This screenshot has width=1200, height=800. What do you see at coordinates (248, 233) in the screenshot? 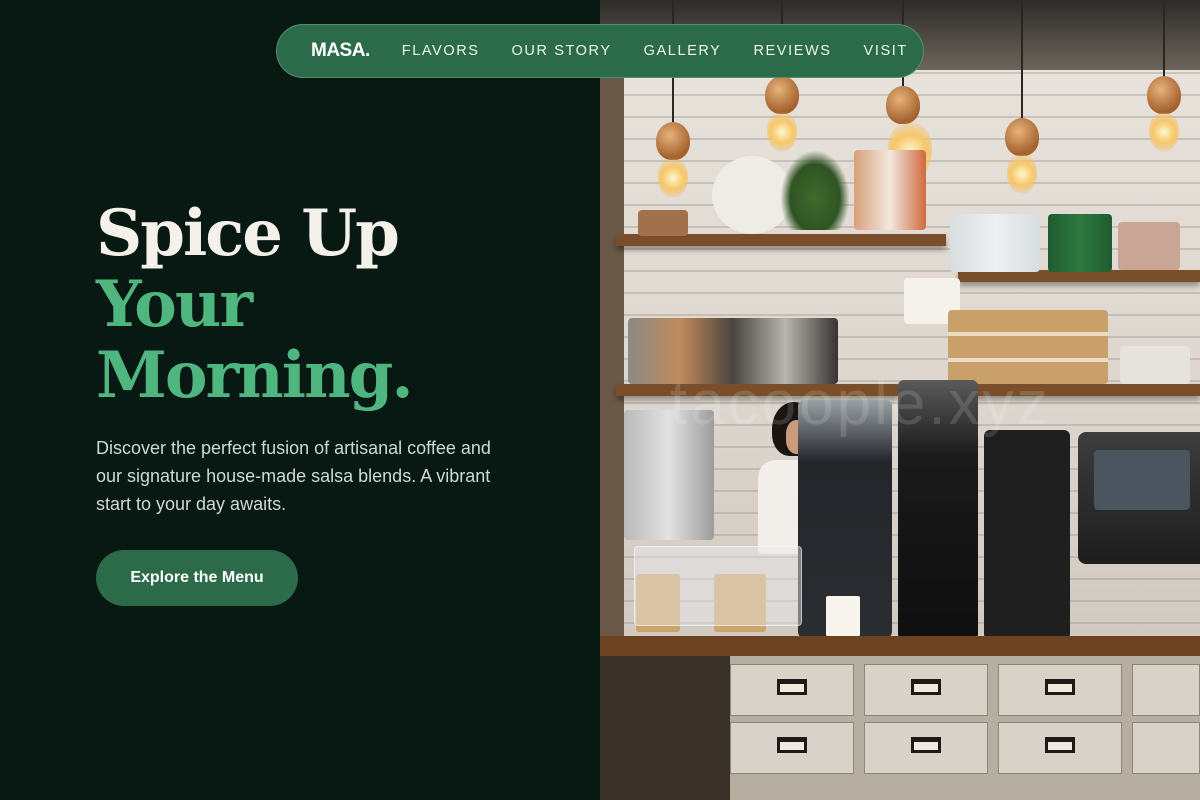
I see `headline-line-1: Spice Up` at bounding box center [248, 233].